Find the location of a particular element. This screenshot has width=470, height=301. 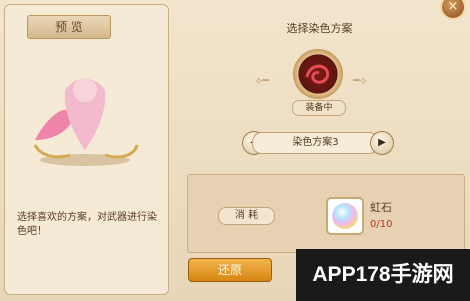

consume-label: 消 耗 is located at coordinates (246, 216).